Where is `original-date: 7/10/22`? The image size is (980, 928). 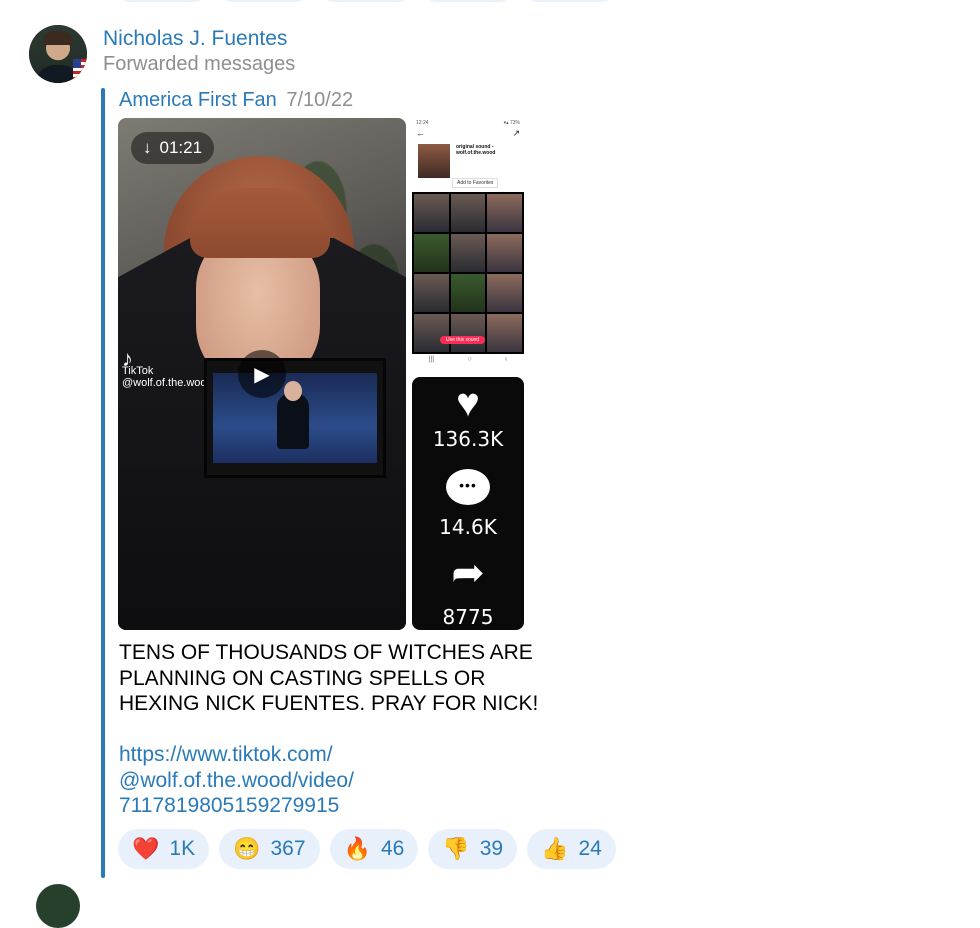 original-date: 7/10/22 is located at coordinates (320, 100).